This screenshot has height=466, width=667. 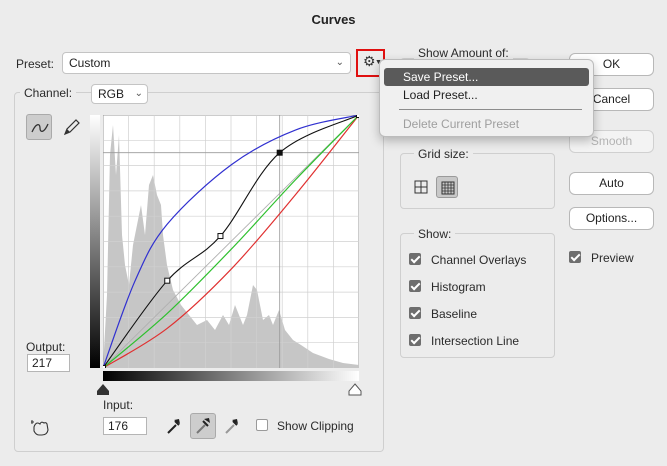 What do you see at coordinates (461, 124) in the screenshot?
I see `menu-item-delete-preset: Delete Current Preset` at bounding box center [461, 124].